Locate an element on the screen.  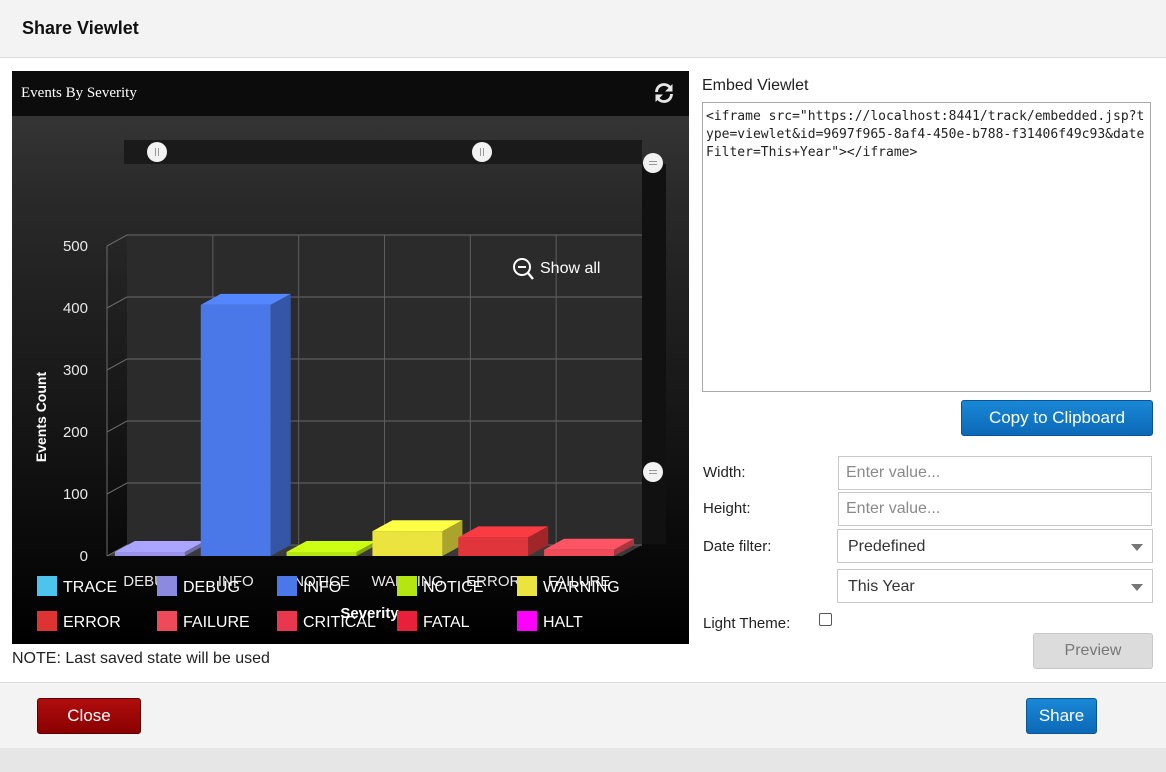
light-theme-label: Light Theme: is located at coordinates (747, 623).